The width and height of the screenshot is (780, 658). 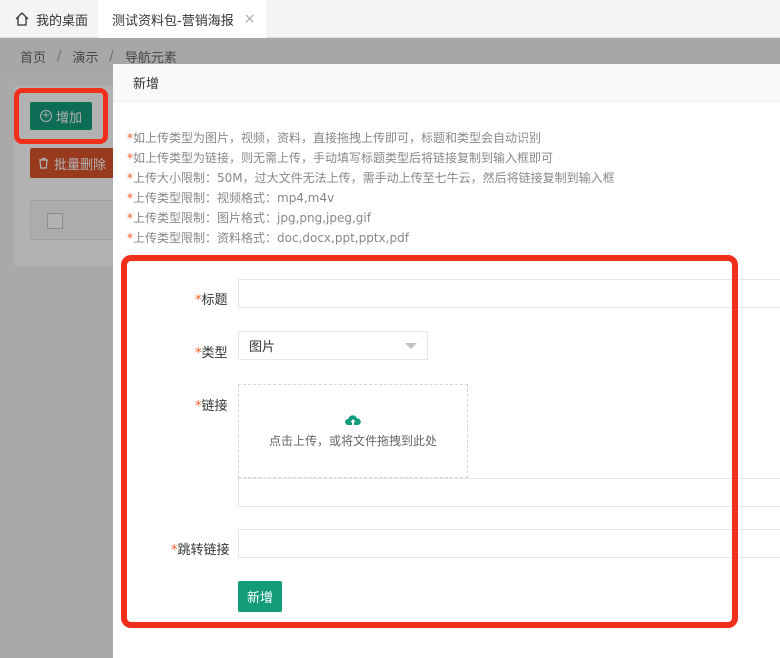 I want to click on dialog-title-text: 新增, so click(x=146, y=84).